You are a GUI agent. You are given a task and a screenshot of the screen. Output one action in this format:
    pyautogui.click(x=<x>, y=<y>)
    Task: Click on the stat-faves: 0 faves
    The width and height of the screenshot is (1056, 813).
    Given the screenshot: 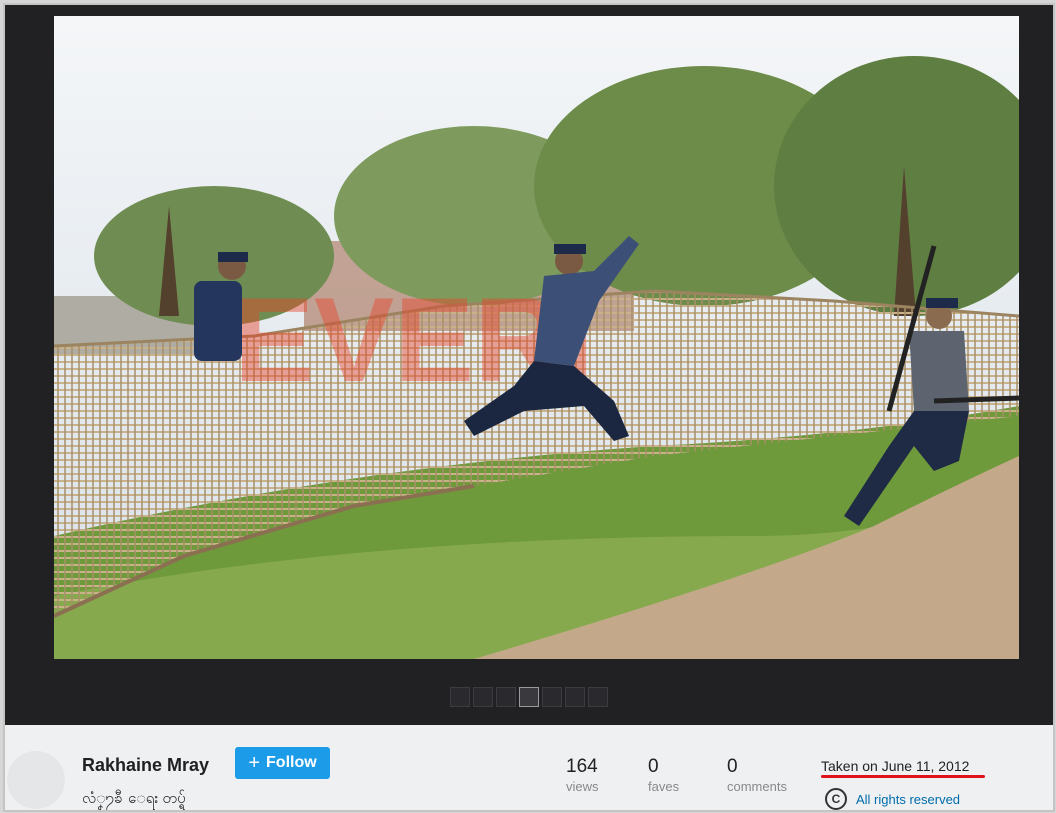 What is the action you would take?
    pyautogui.click(x=664, y=775)
    